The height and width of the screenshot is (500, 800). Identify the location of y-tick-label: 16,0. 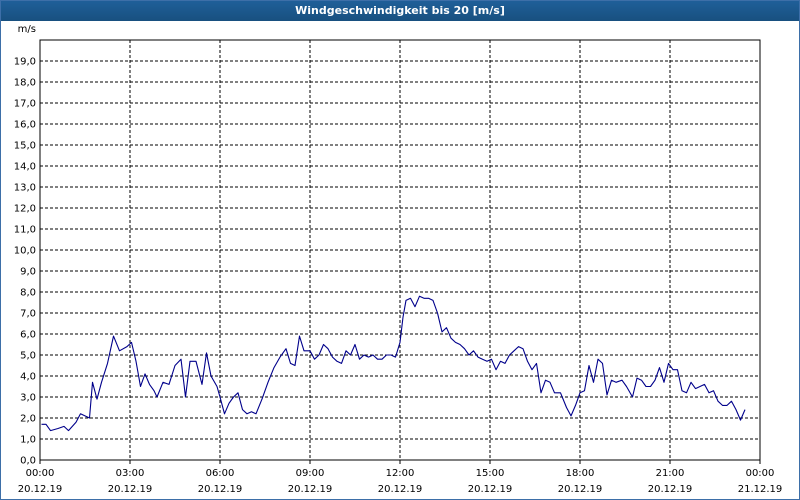
(25, 125).